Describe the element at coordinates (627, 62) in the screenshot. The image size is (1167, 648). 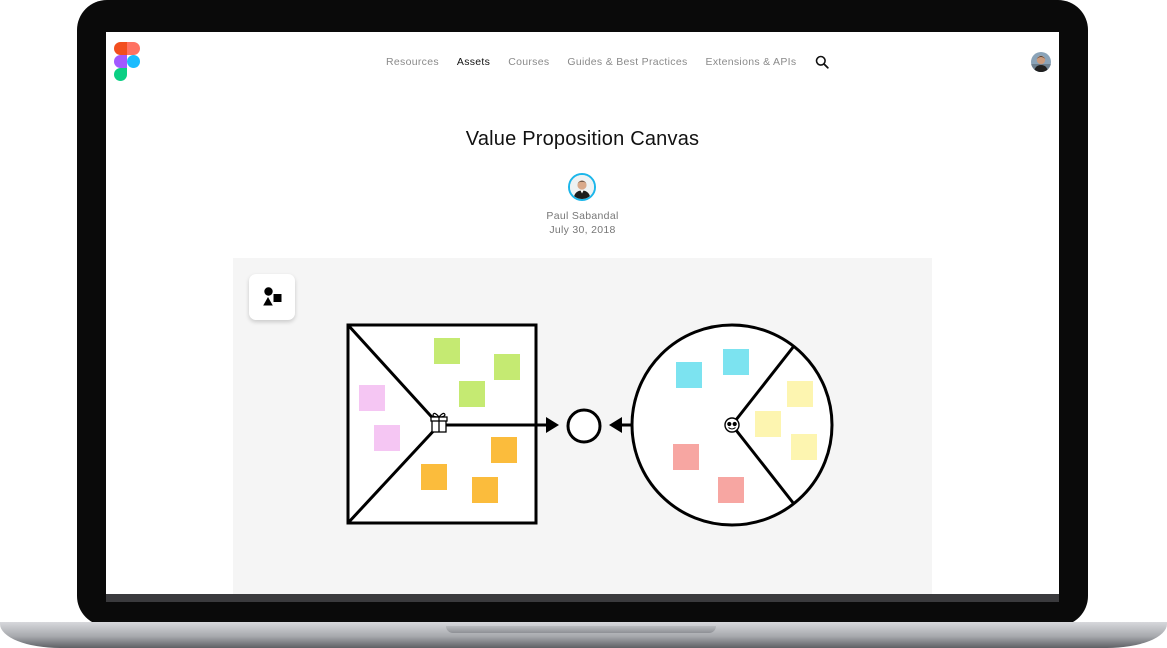
I see `nav-guides: Guides & Best Practices` at that location.